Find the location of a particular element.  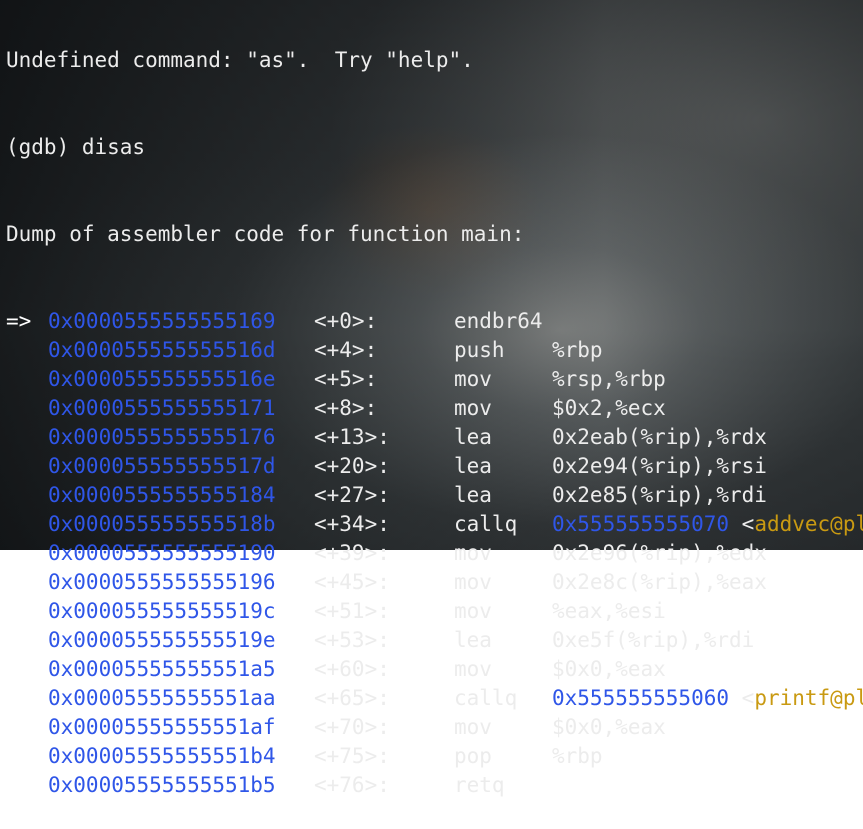

instruction-address: 0x00005555555551af is located at coordinates (162, 727).